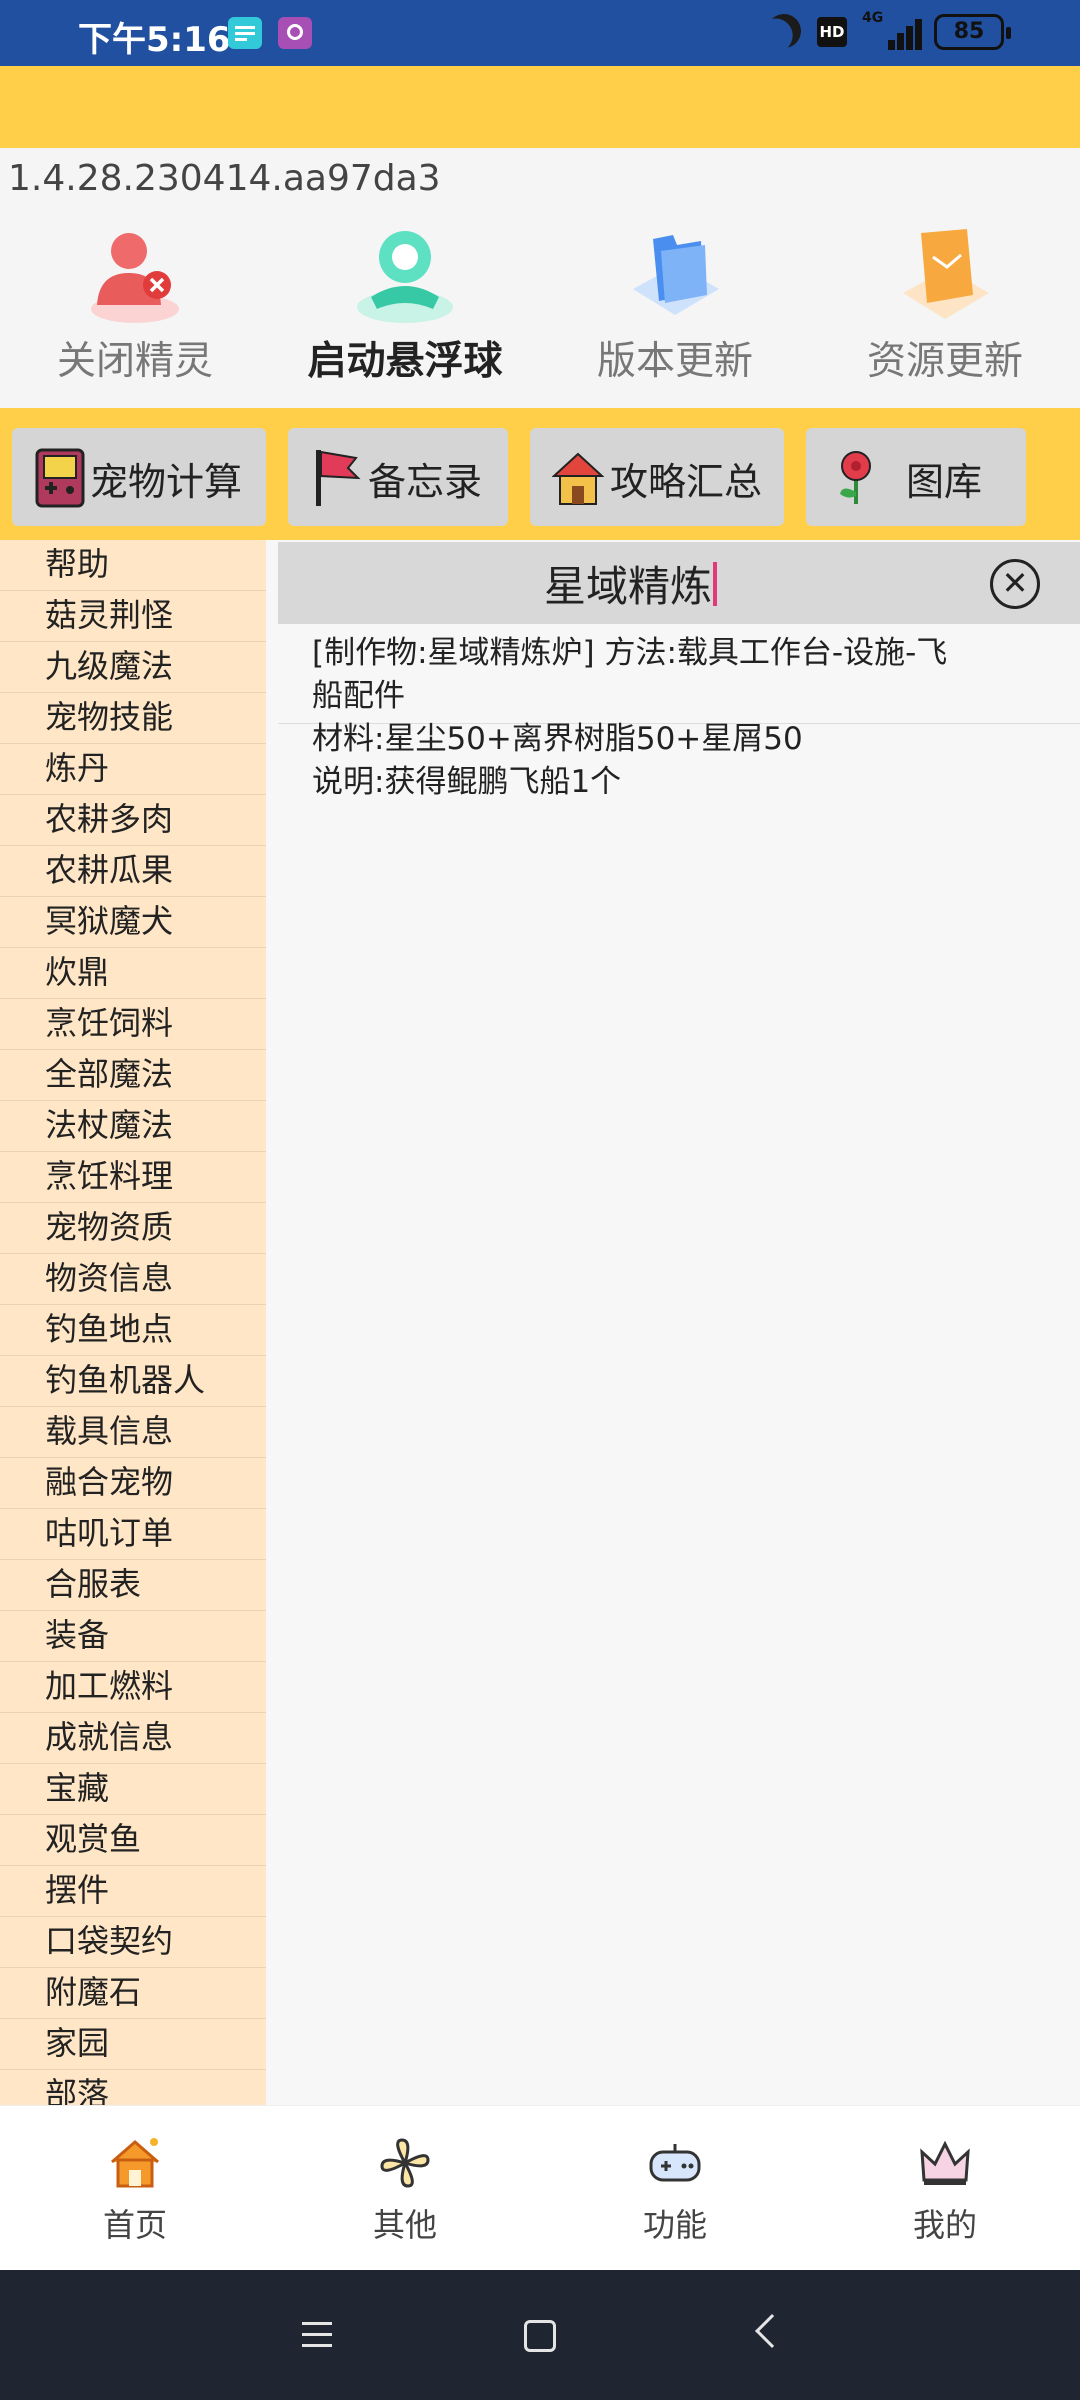 This screenshot has height=2400, width=1080. What do you see at coordinates (630, 653) in the screenshot?
I see `result-line: [制作物:星域精炼炉] 方法:载具工作台-设施-飞` at bounding box center [630, 653].